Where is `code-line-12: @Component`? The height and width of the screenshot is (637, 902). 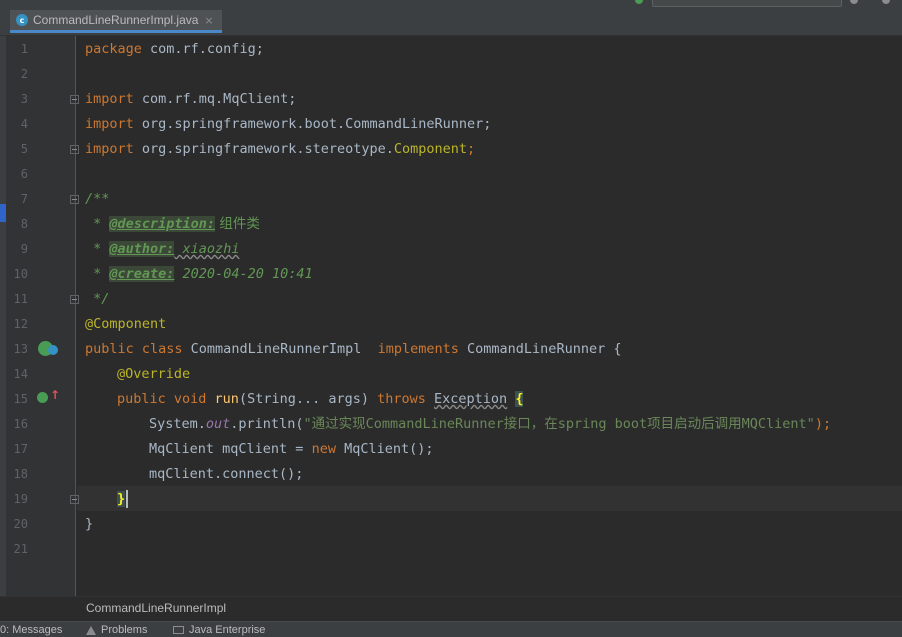
code-line-12: @Component is located at coordinates (125, 324).